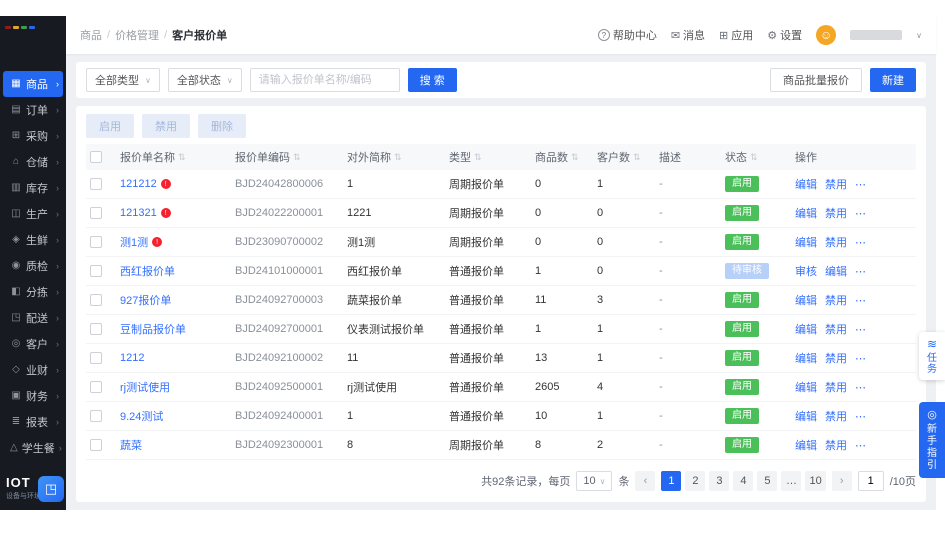  What do you see at coordinates (138, 184) in the screenshot?
I see `quote-name-link: 121212` at bounding box center [138, 184].